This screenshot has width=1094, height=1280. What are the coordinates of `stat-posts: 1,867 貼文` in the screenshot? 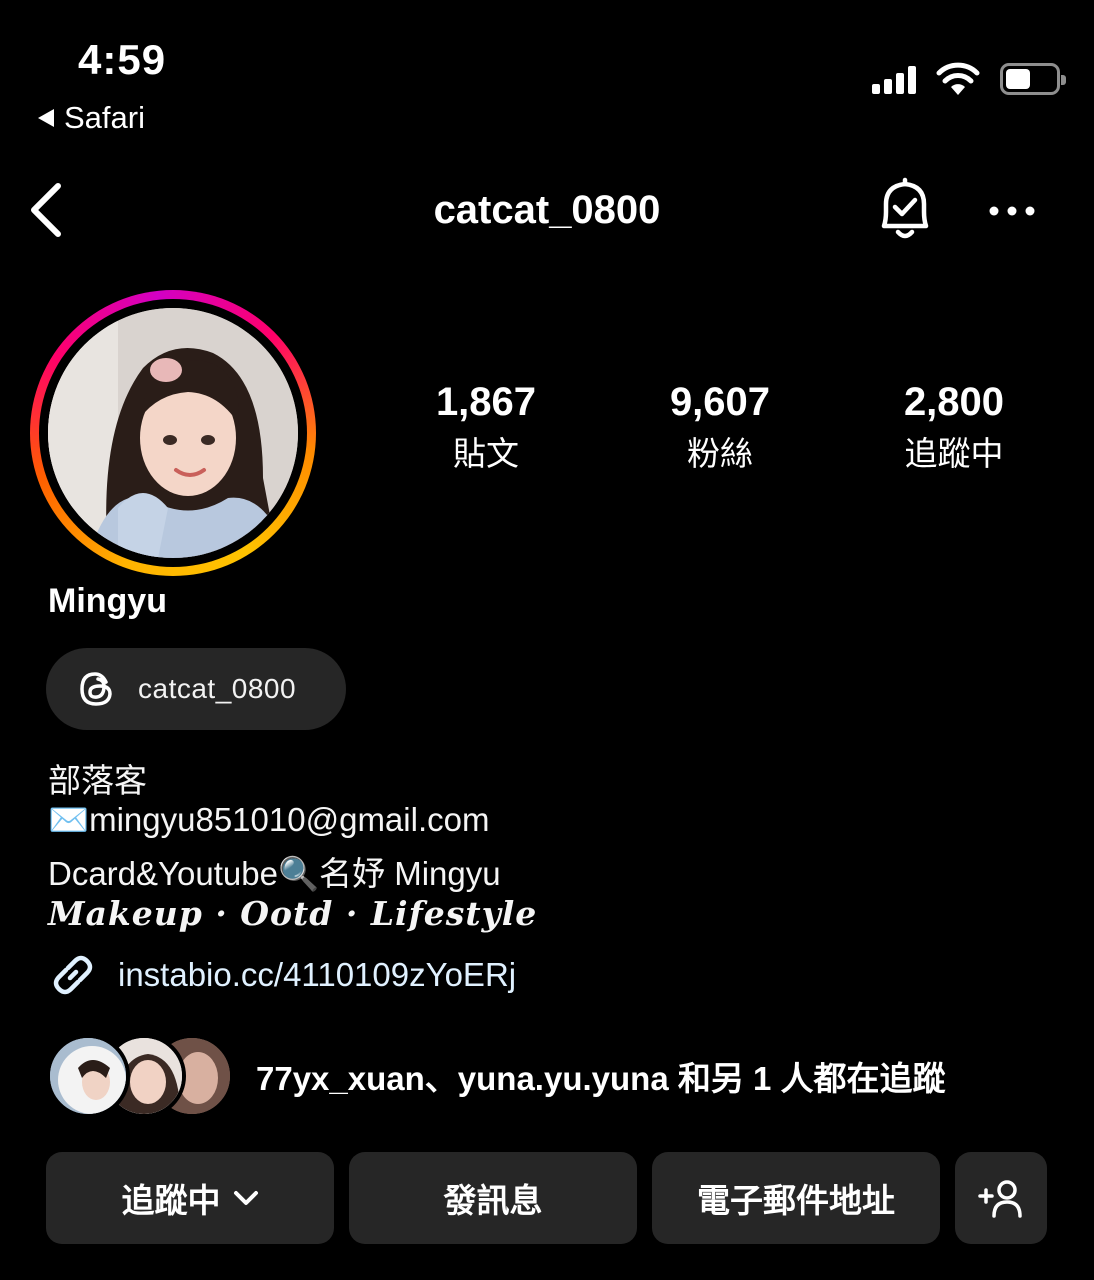 It's located at (486, 427).